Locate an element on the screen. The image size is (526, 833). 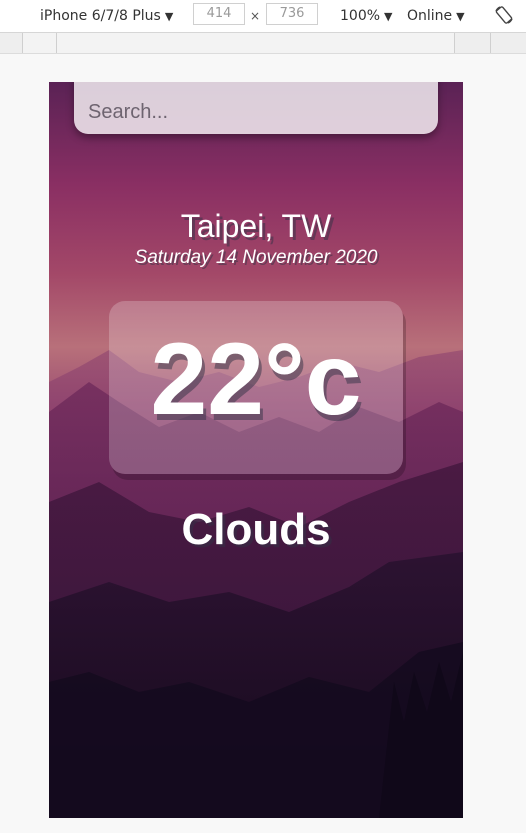
height-input: 736 is located at coordinates (292, 14).